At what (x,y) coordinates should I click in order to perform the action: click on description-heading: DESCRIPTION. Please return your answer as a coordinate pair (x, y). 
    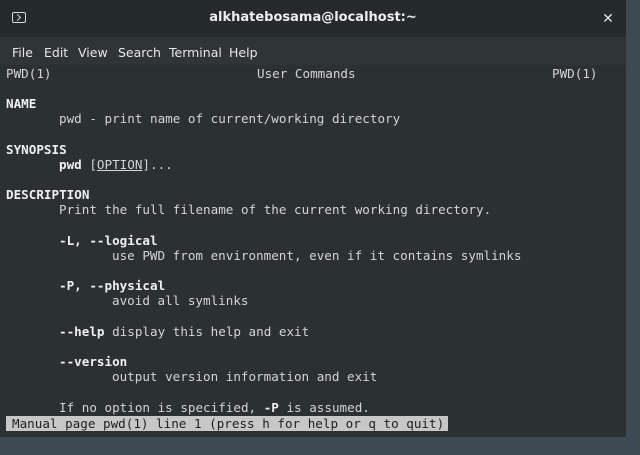
    Looking at the image, I should click on (48, 194).